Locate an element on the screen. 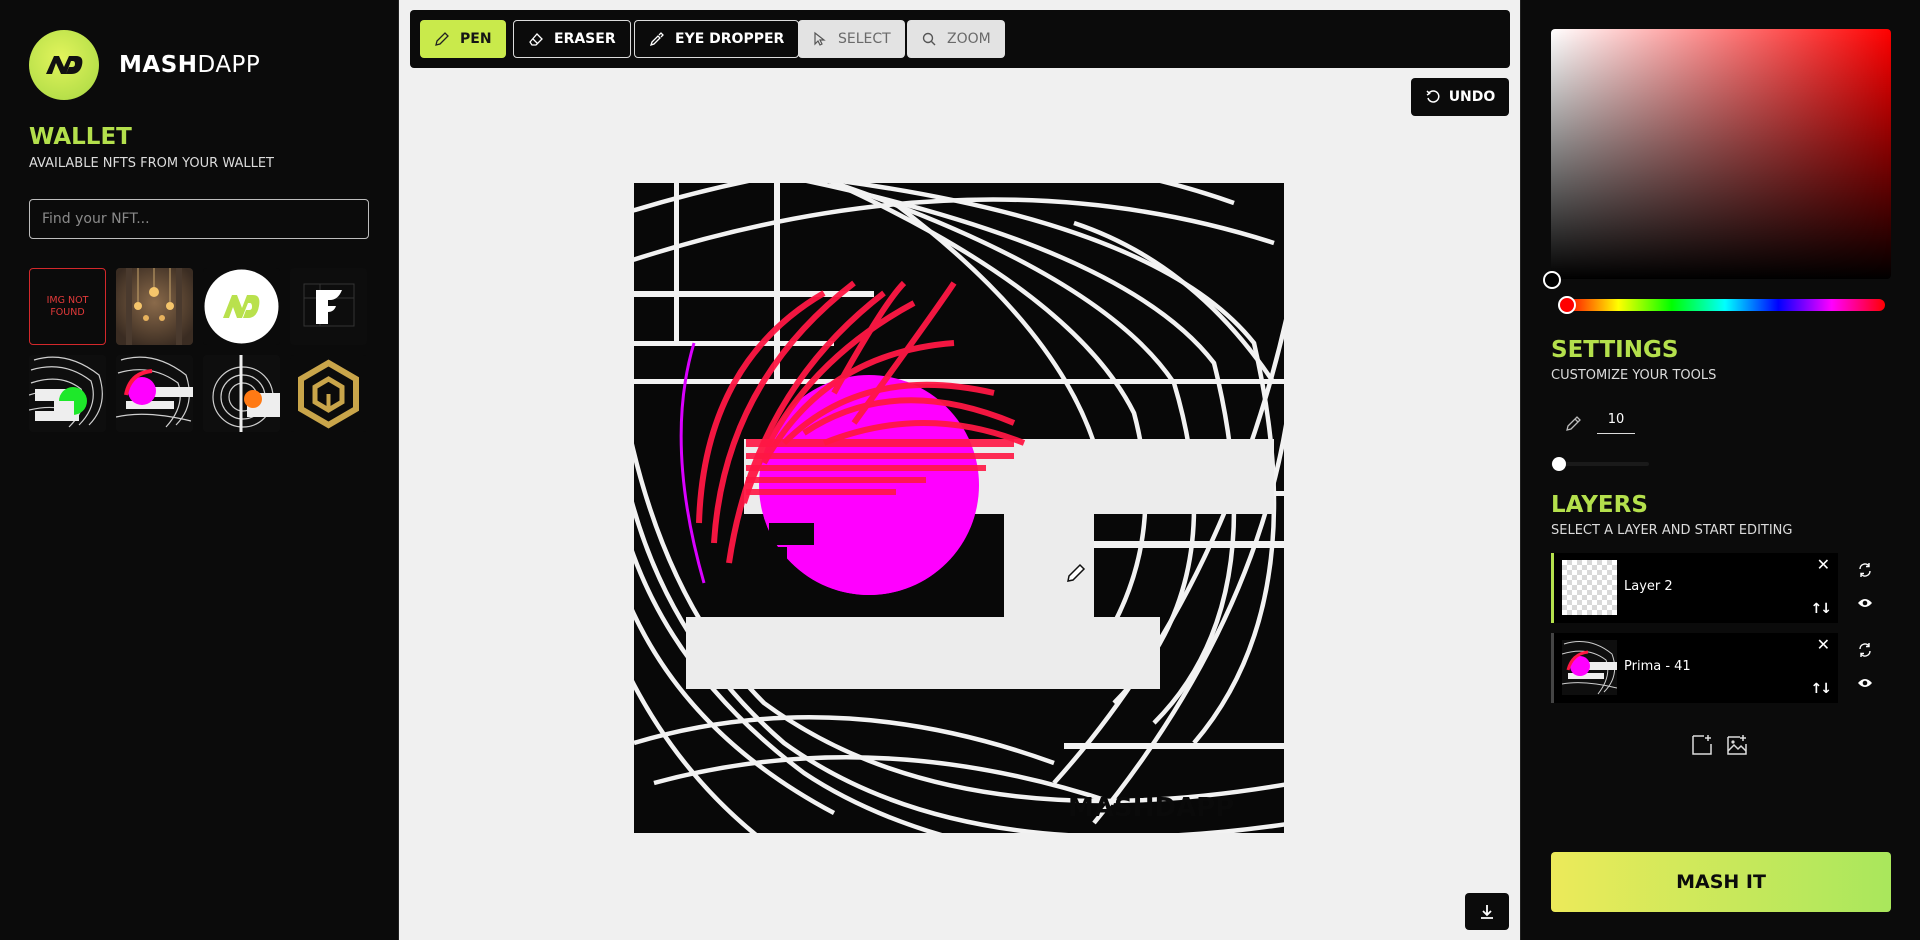 The height and width of the screenshot is (940, 1920). brush-size-slider-handle is located at coordinates (1559, 464).